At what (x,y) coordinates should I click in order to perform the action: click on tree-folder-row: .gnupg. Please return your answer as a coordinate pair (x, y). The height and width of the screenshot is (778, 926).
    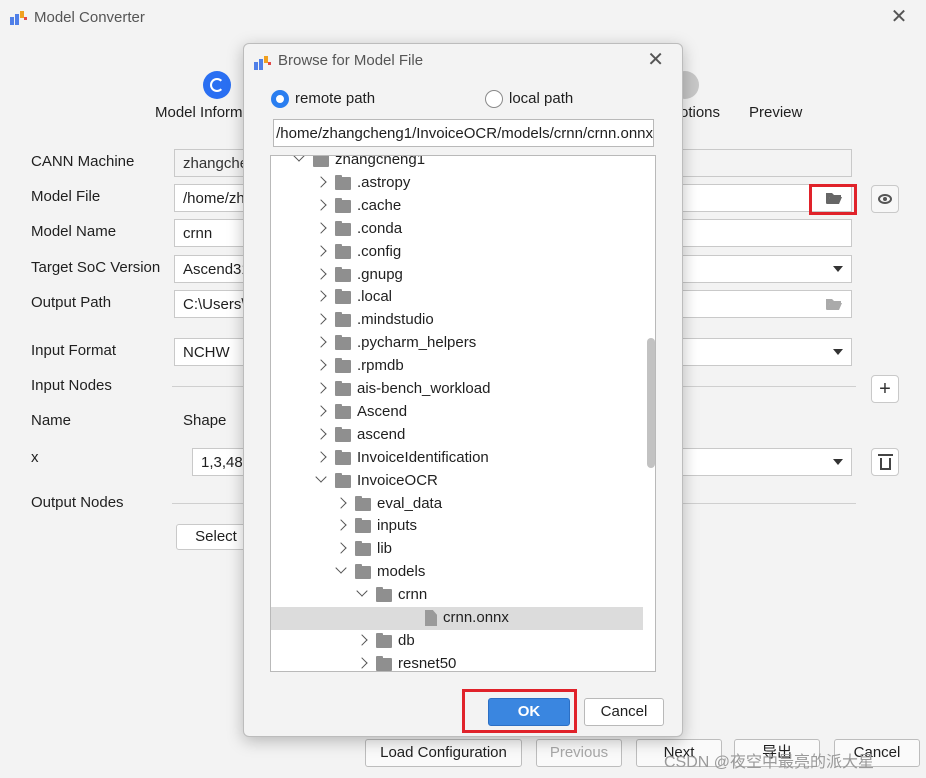
    Looking at the image, I should click on (457, 275).